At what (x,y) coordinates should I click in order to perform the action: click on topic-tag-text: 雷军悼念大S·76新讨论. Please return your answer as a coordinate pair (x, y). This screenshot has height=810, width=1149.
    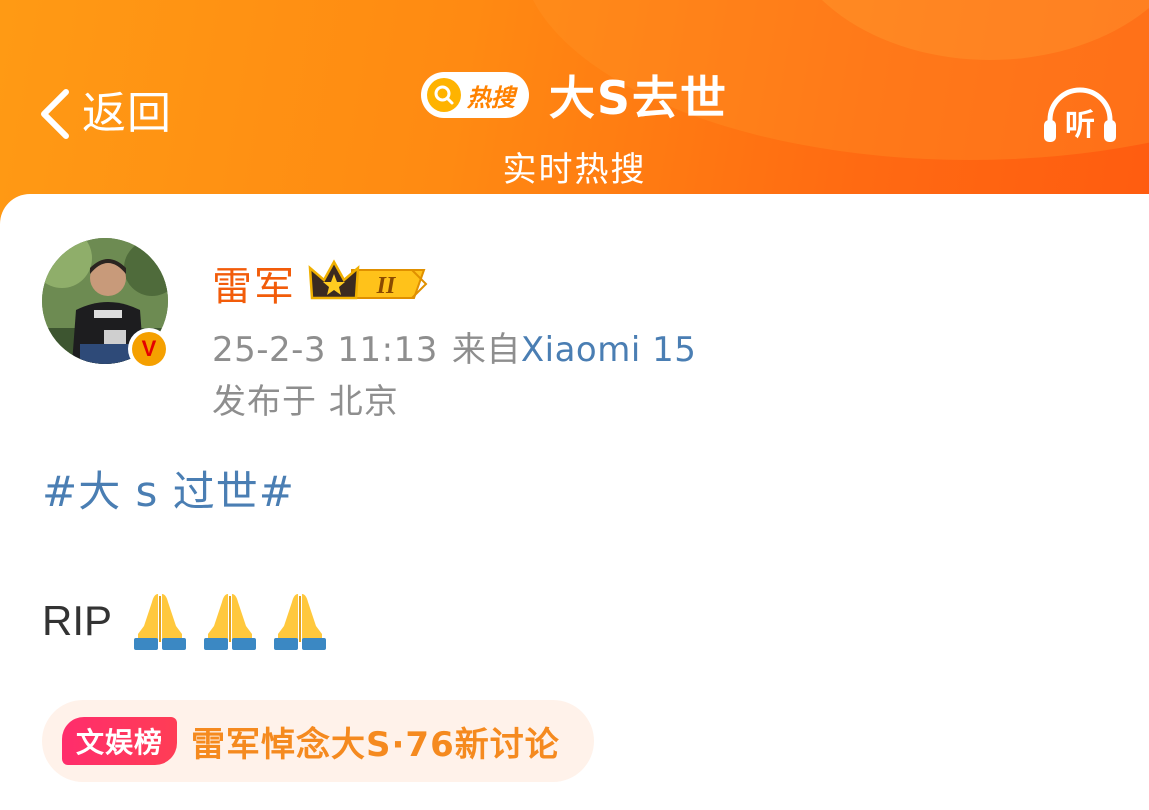
    Looking at the image, I should click on (375, 744).